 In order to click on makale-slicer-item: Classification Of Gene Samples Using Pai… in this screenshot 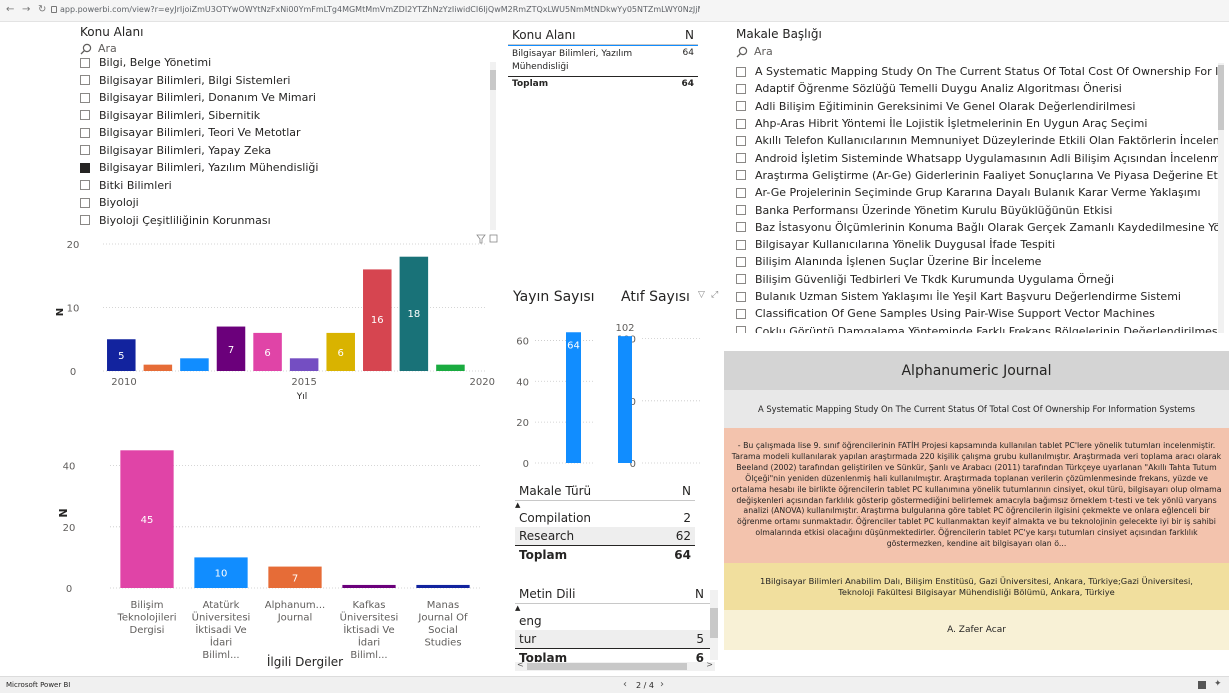, I will do `click(977, 313)`.